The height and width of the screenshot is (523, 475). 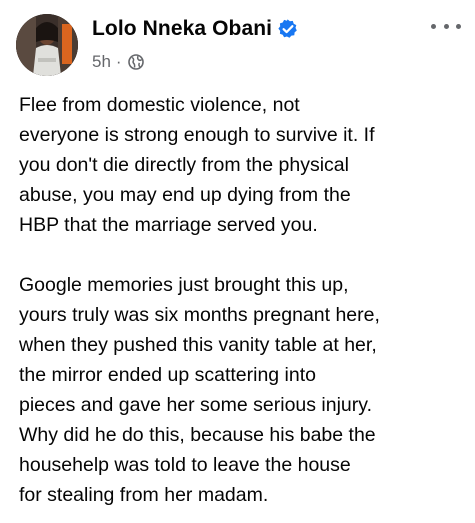 I want to click on text-line: pieces and gave her some serious injury., so click(x=195, y=405).